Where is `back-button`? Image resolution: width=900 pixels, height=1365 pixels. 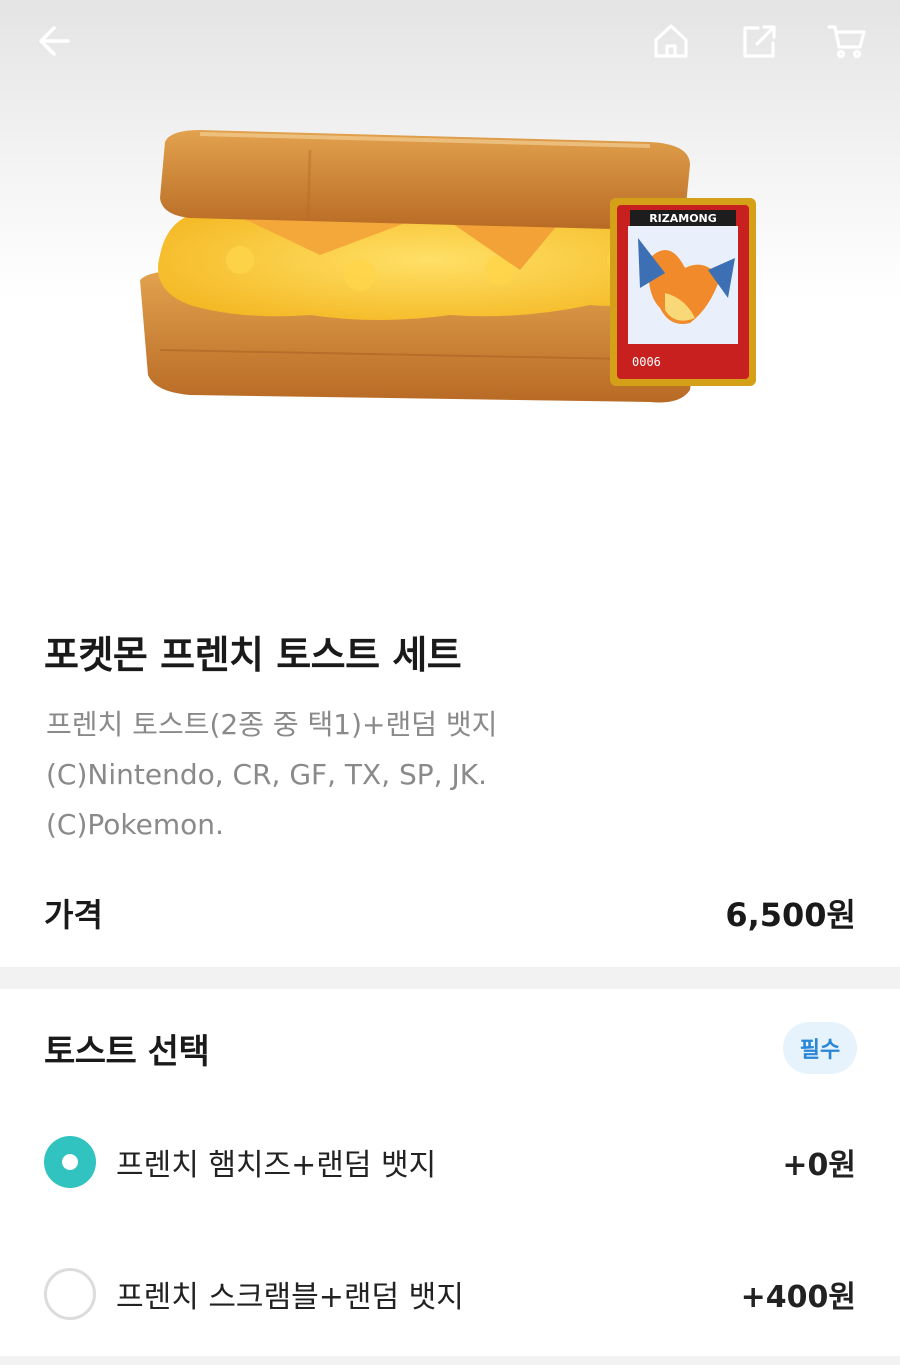
back-button is located at coordinates (55, 43).